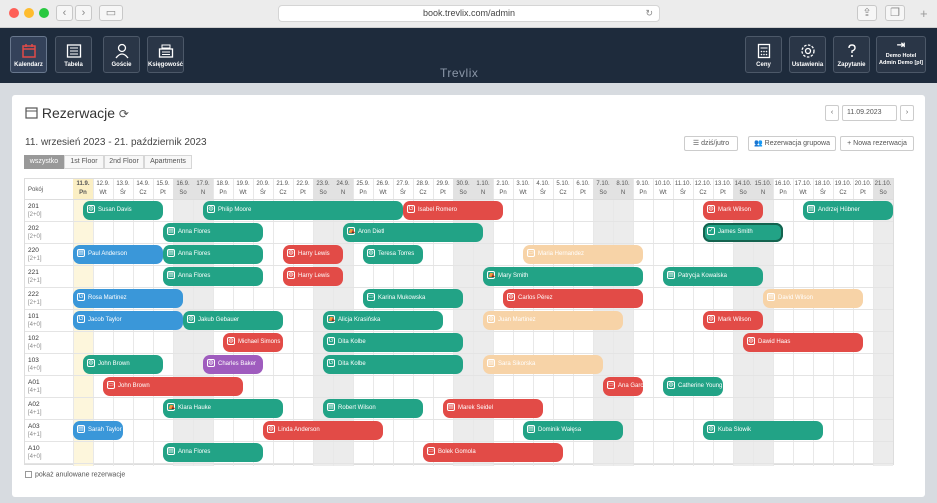 Image resolution: width=937 pixels, height=503 pixels. I want to click on reservation-bar: ◍ Philip Moore, so click(303, 210).